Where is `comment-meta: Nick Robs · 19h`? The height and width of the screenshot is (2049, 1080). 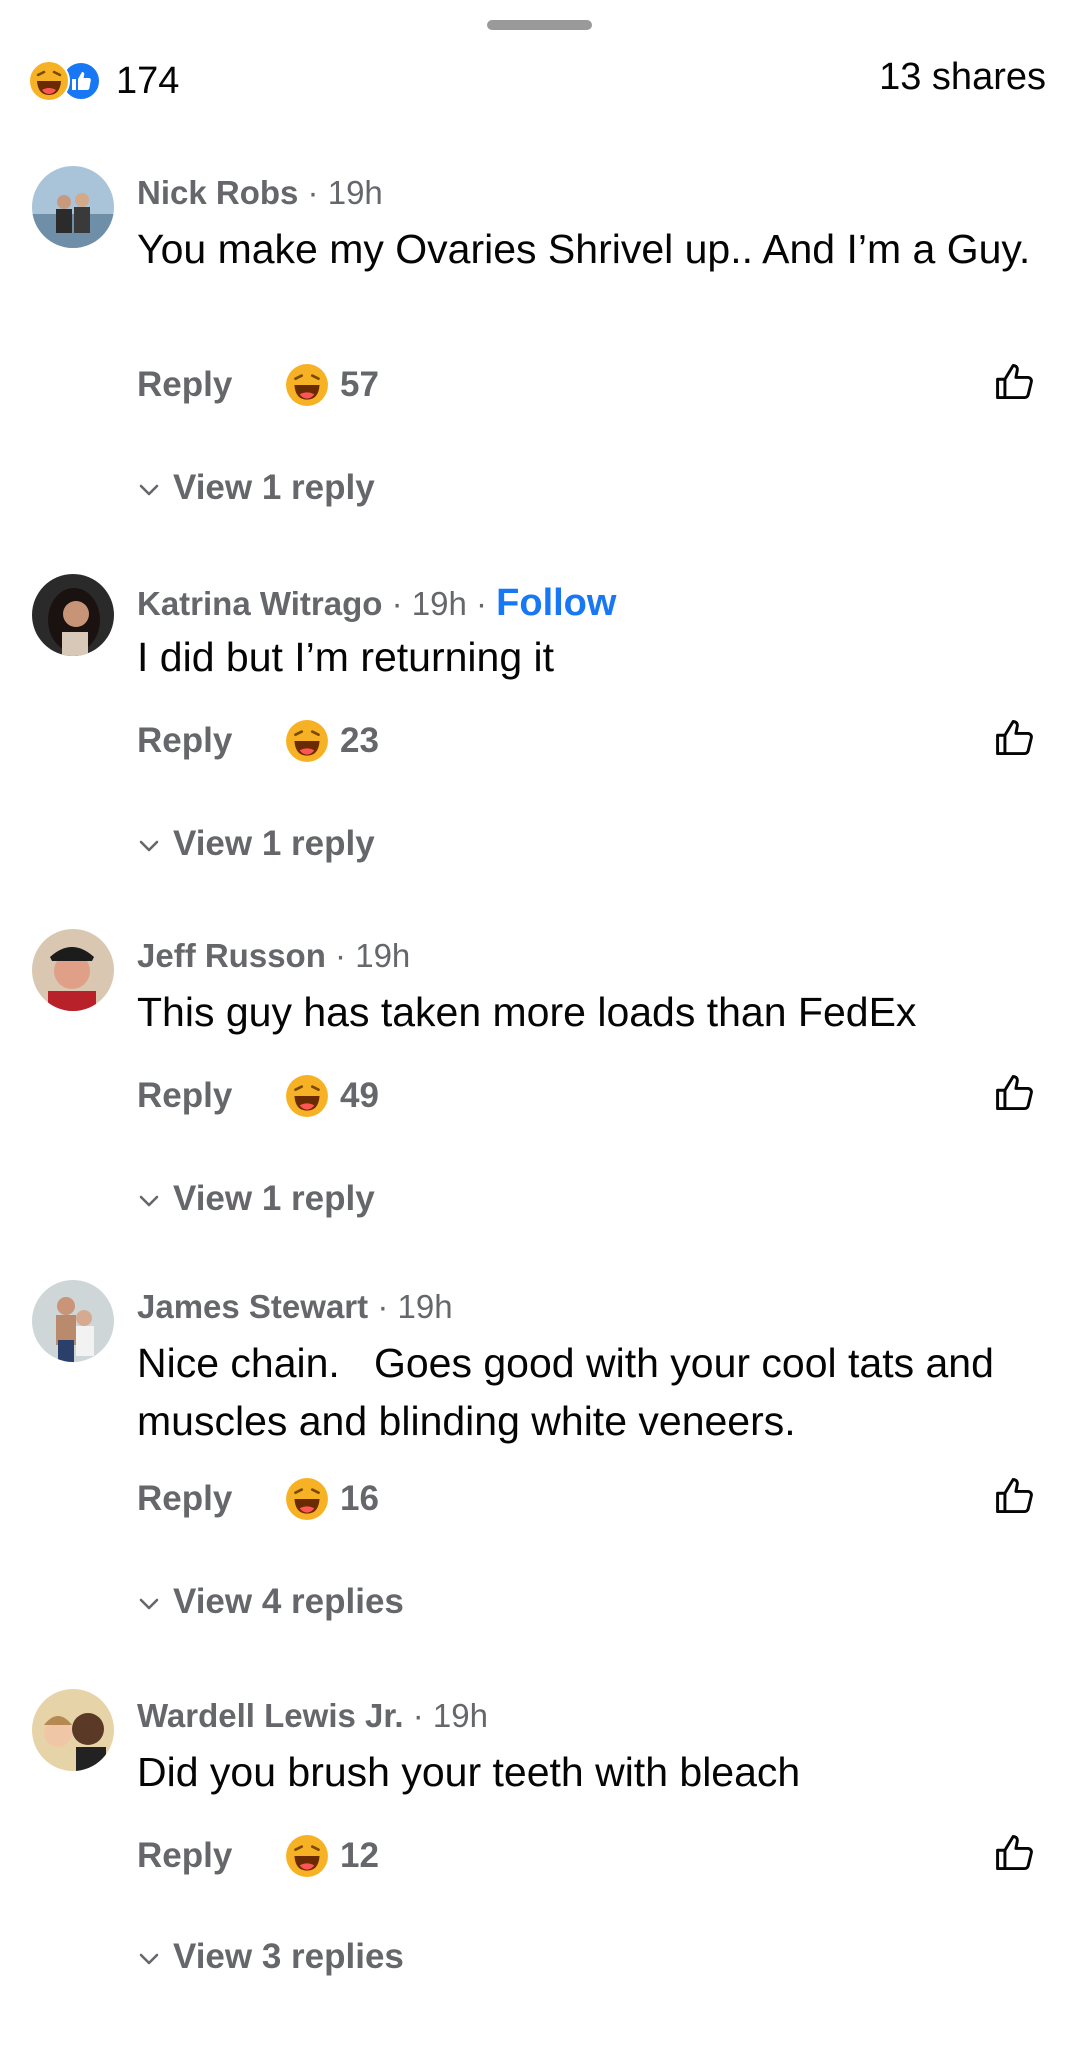 comment-meta: Nick Robs · 19h is located at coordinates (260, 193).